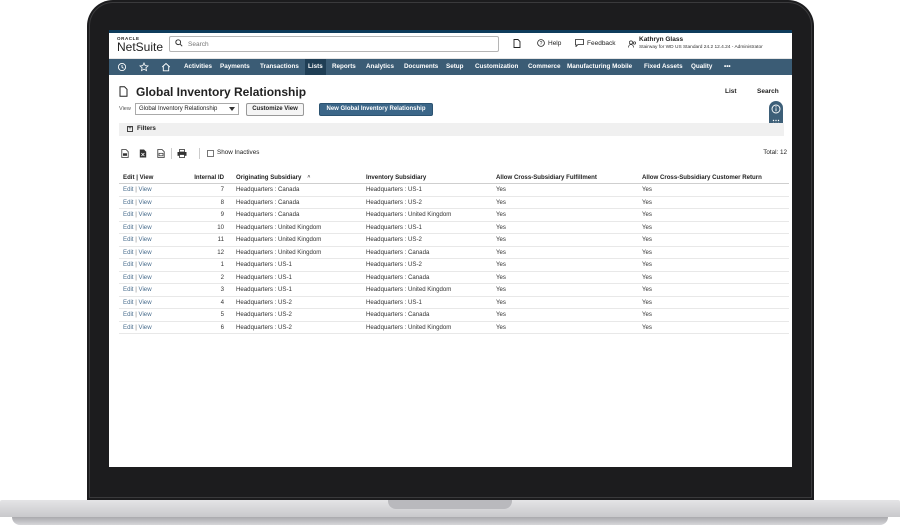 The image size is (900, 529). I want to click on nav-commerce: Commerce, so click(544, 67).